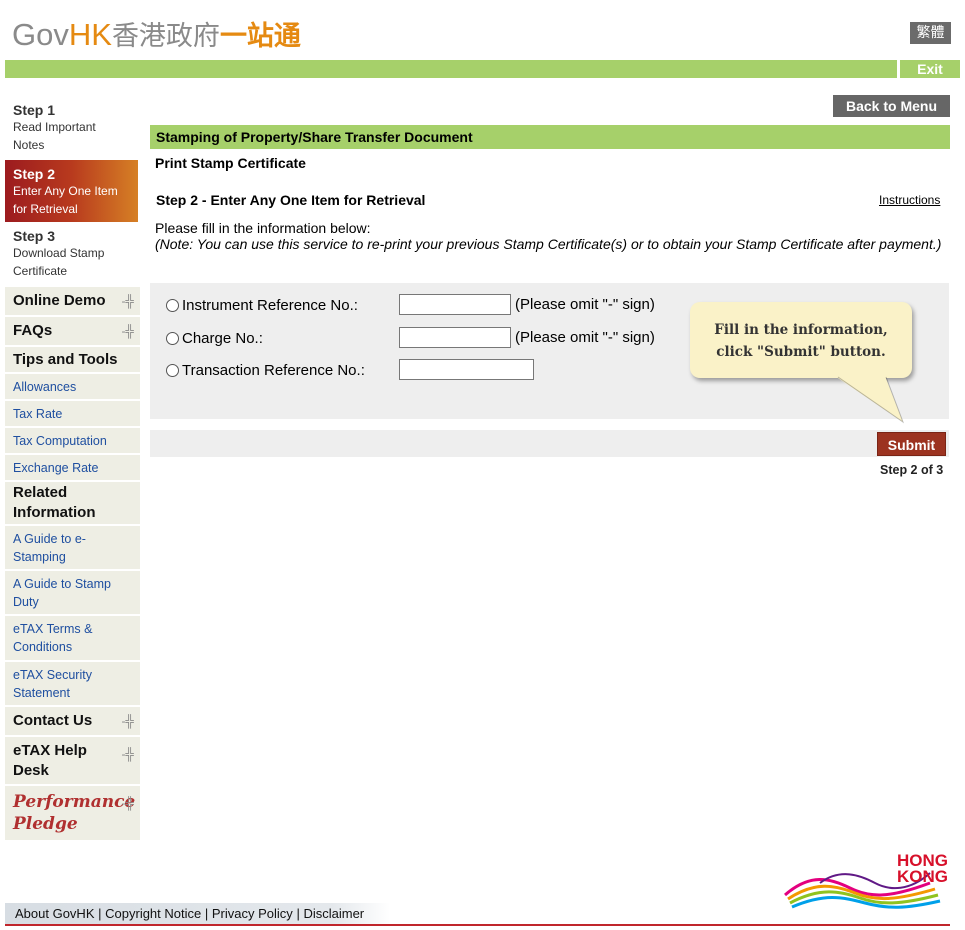 Image resolution: width=965 pixels, height=930 pixels. What do you see at coordinates (49, 547) in the screenshot?
I see `sidebar-link-label: A Guide to e-Stamping` at bounding box center [49, 547].